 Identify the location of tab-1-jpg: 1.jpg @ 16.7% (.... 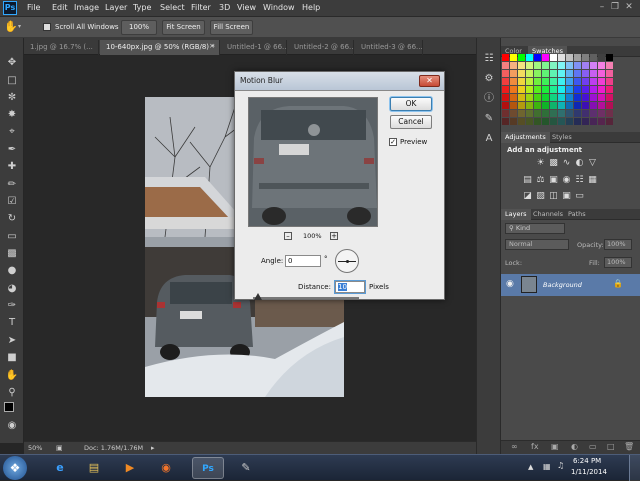
(61, 47).